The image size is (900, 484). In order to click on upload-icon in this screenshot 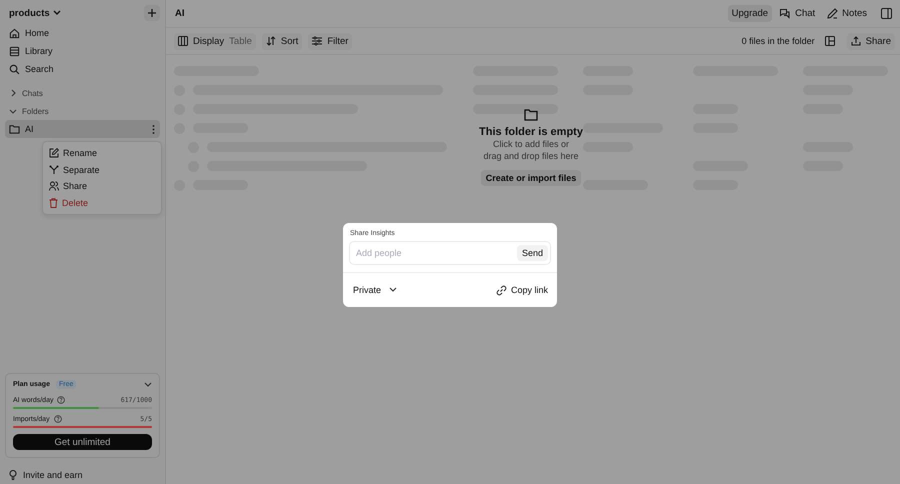, I will do `click(855, 41)`.